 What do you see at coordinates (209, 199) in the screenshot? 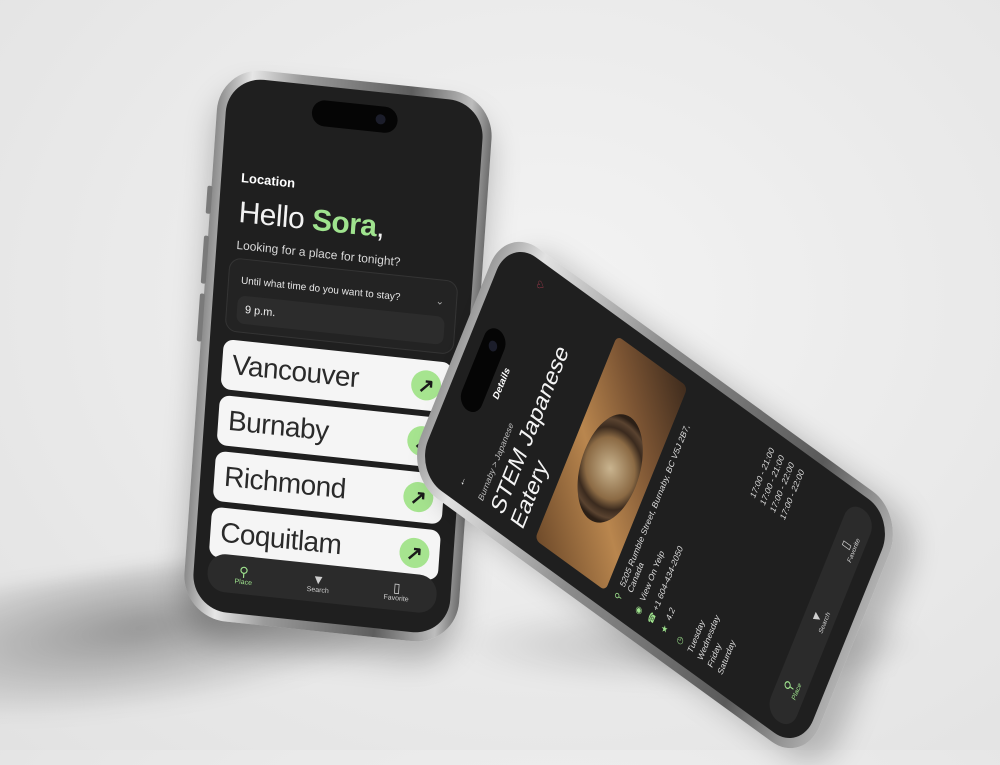
I see `mute-switch` at bounding box center [209, 199].